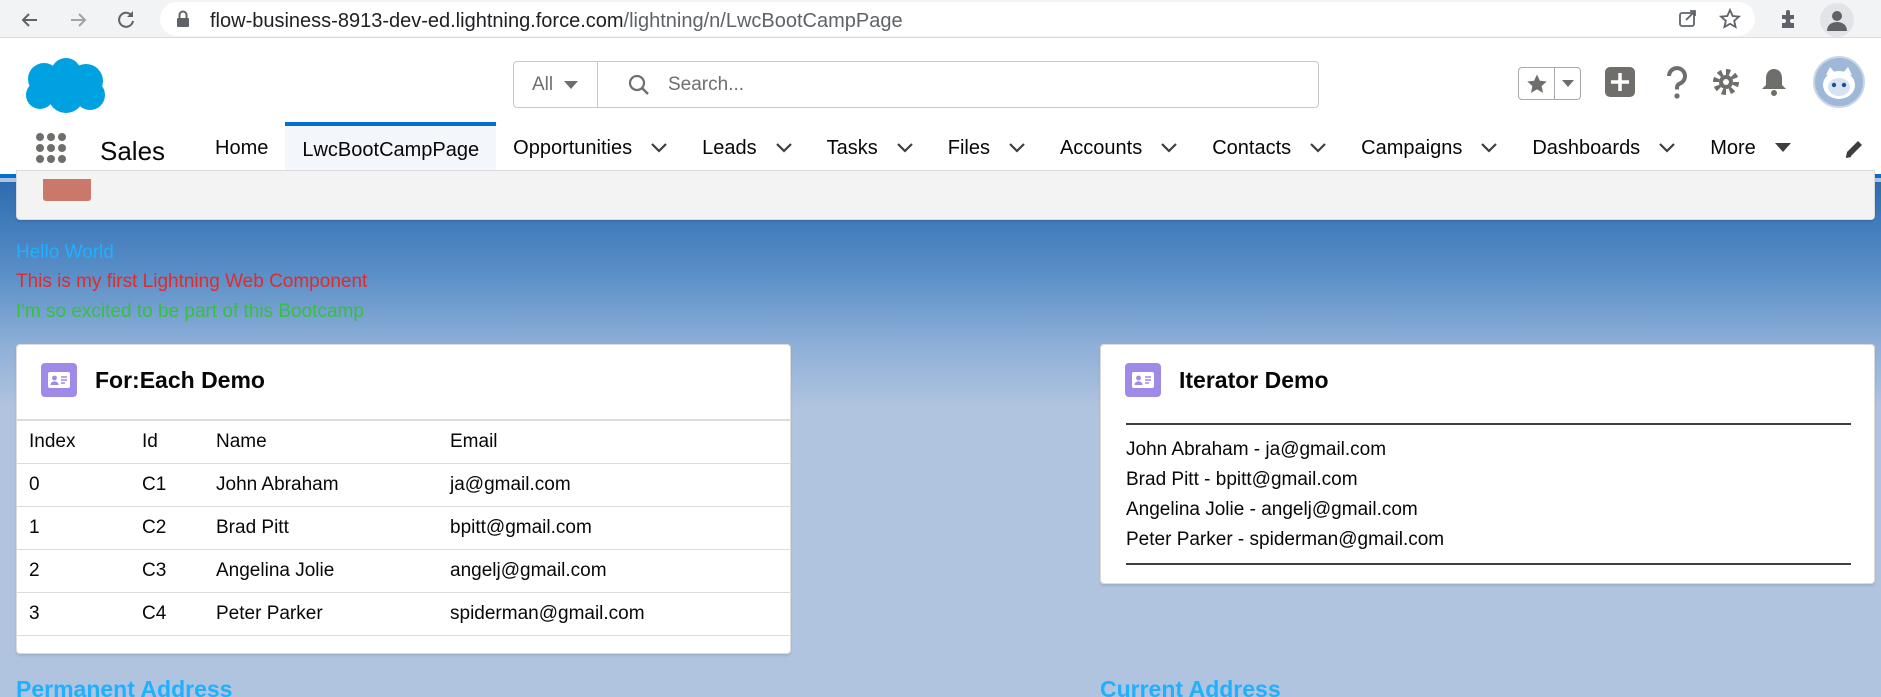 The image size is (1881, 697). I want to click on setup-gear-icon, so click(1726, 84).